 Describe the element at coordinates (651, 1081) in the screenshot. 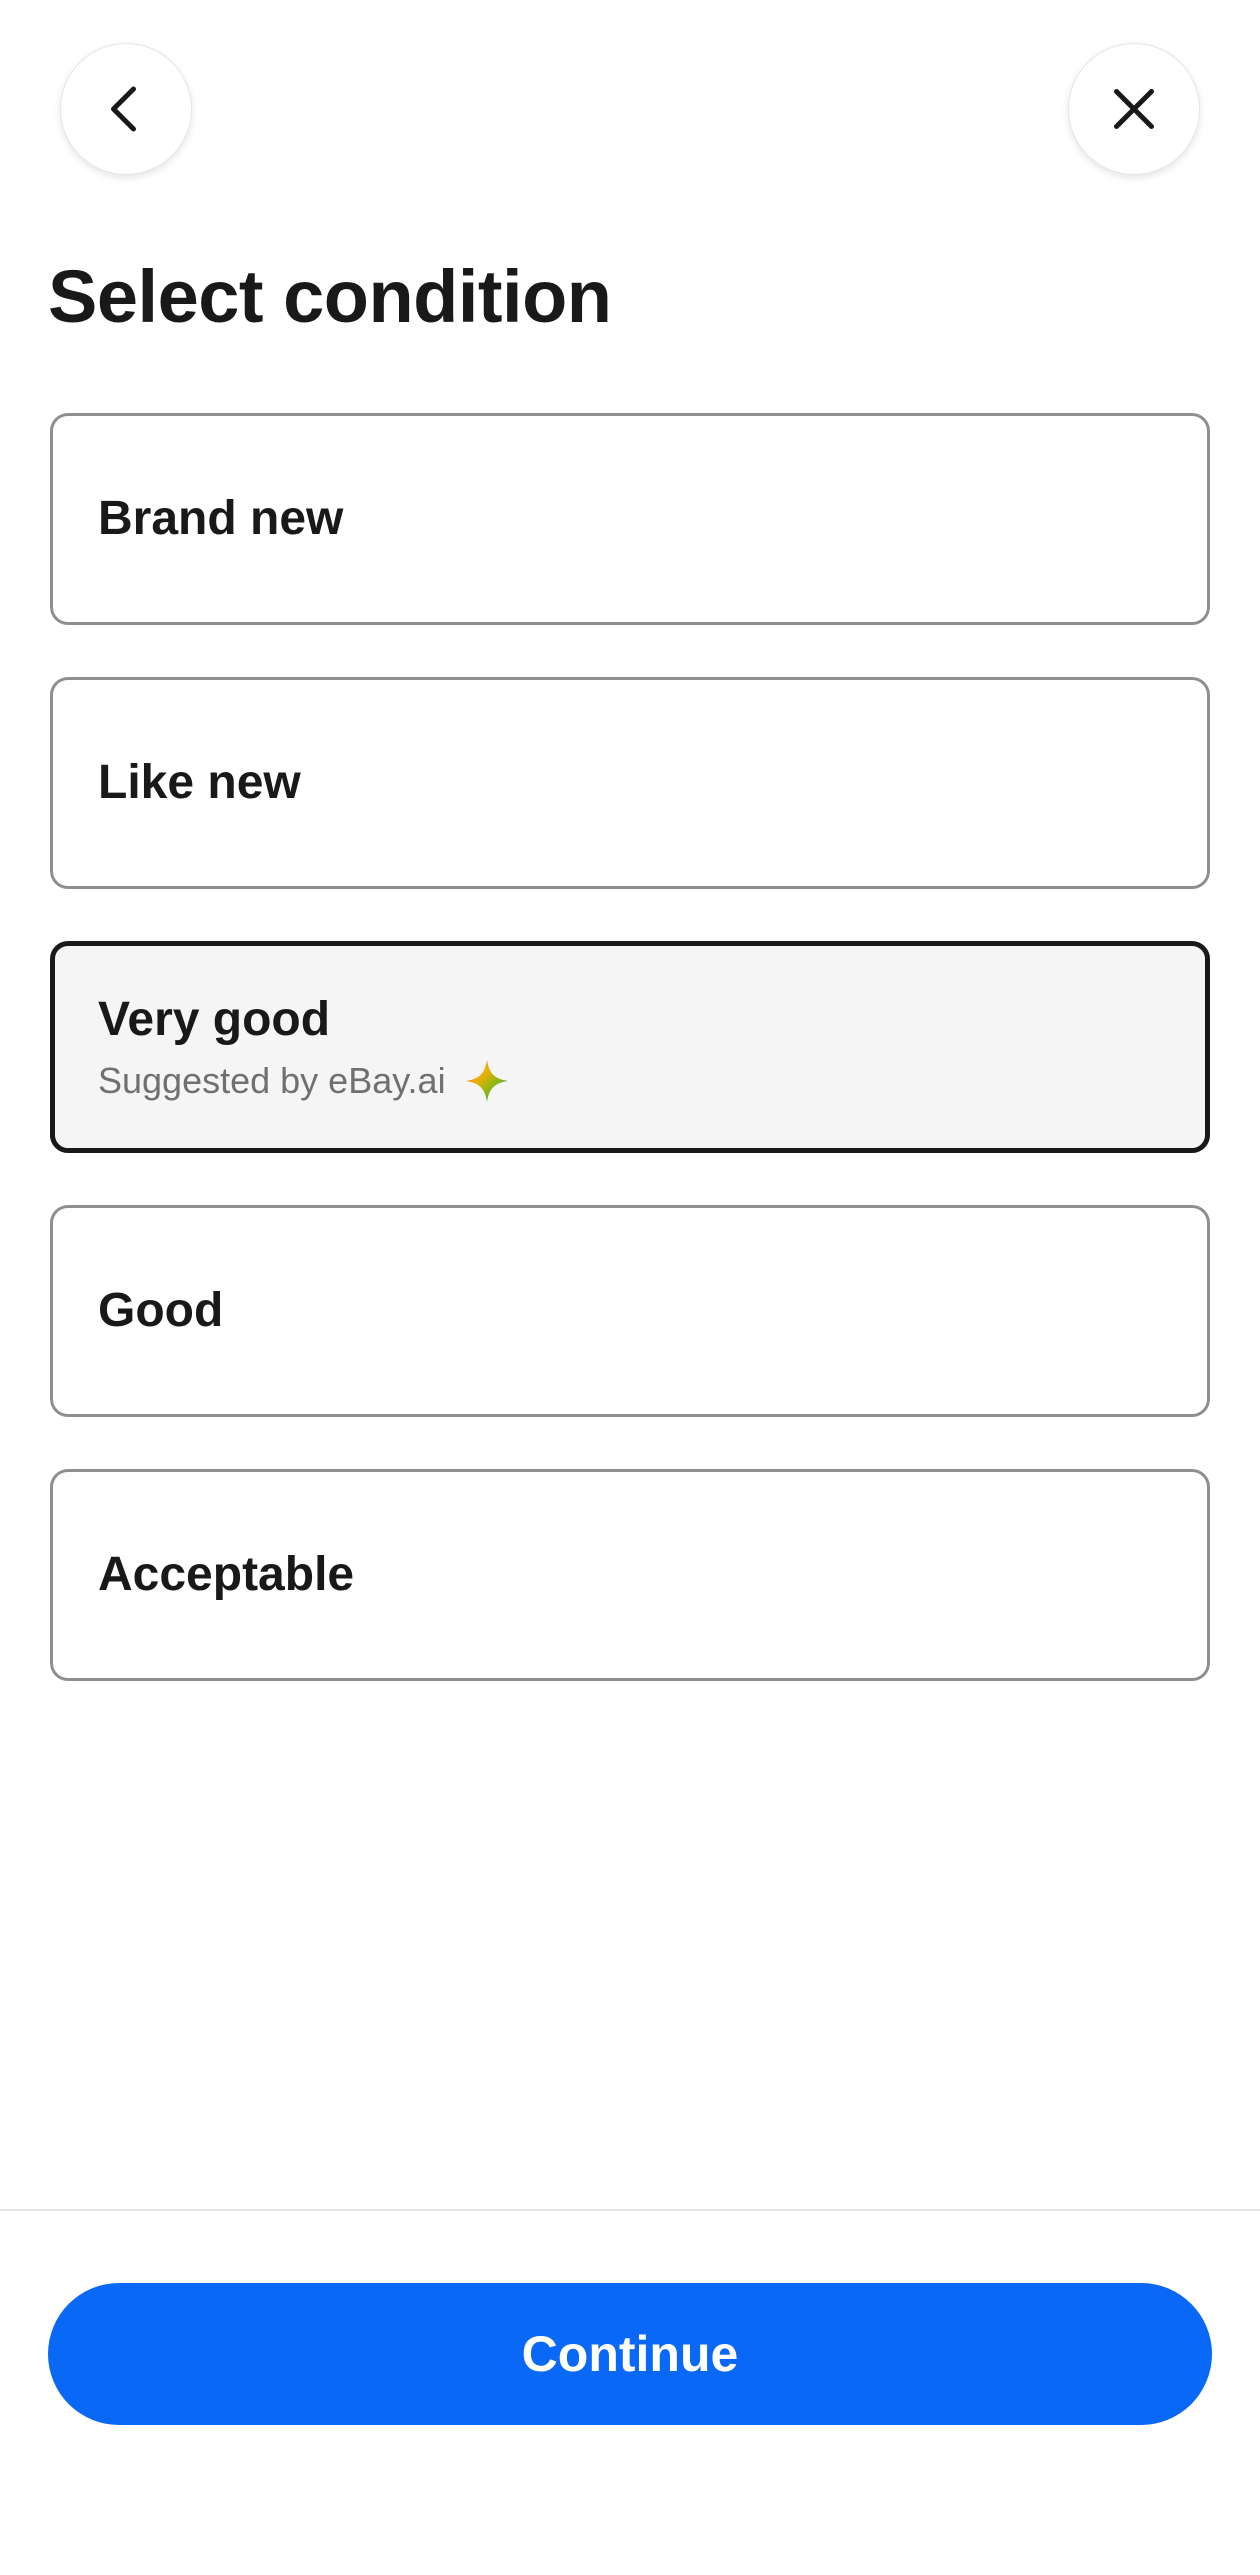

I see `suggestion-row: Suggested by eBay.ai` at that location.